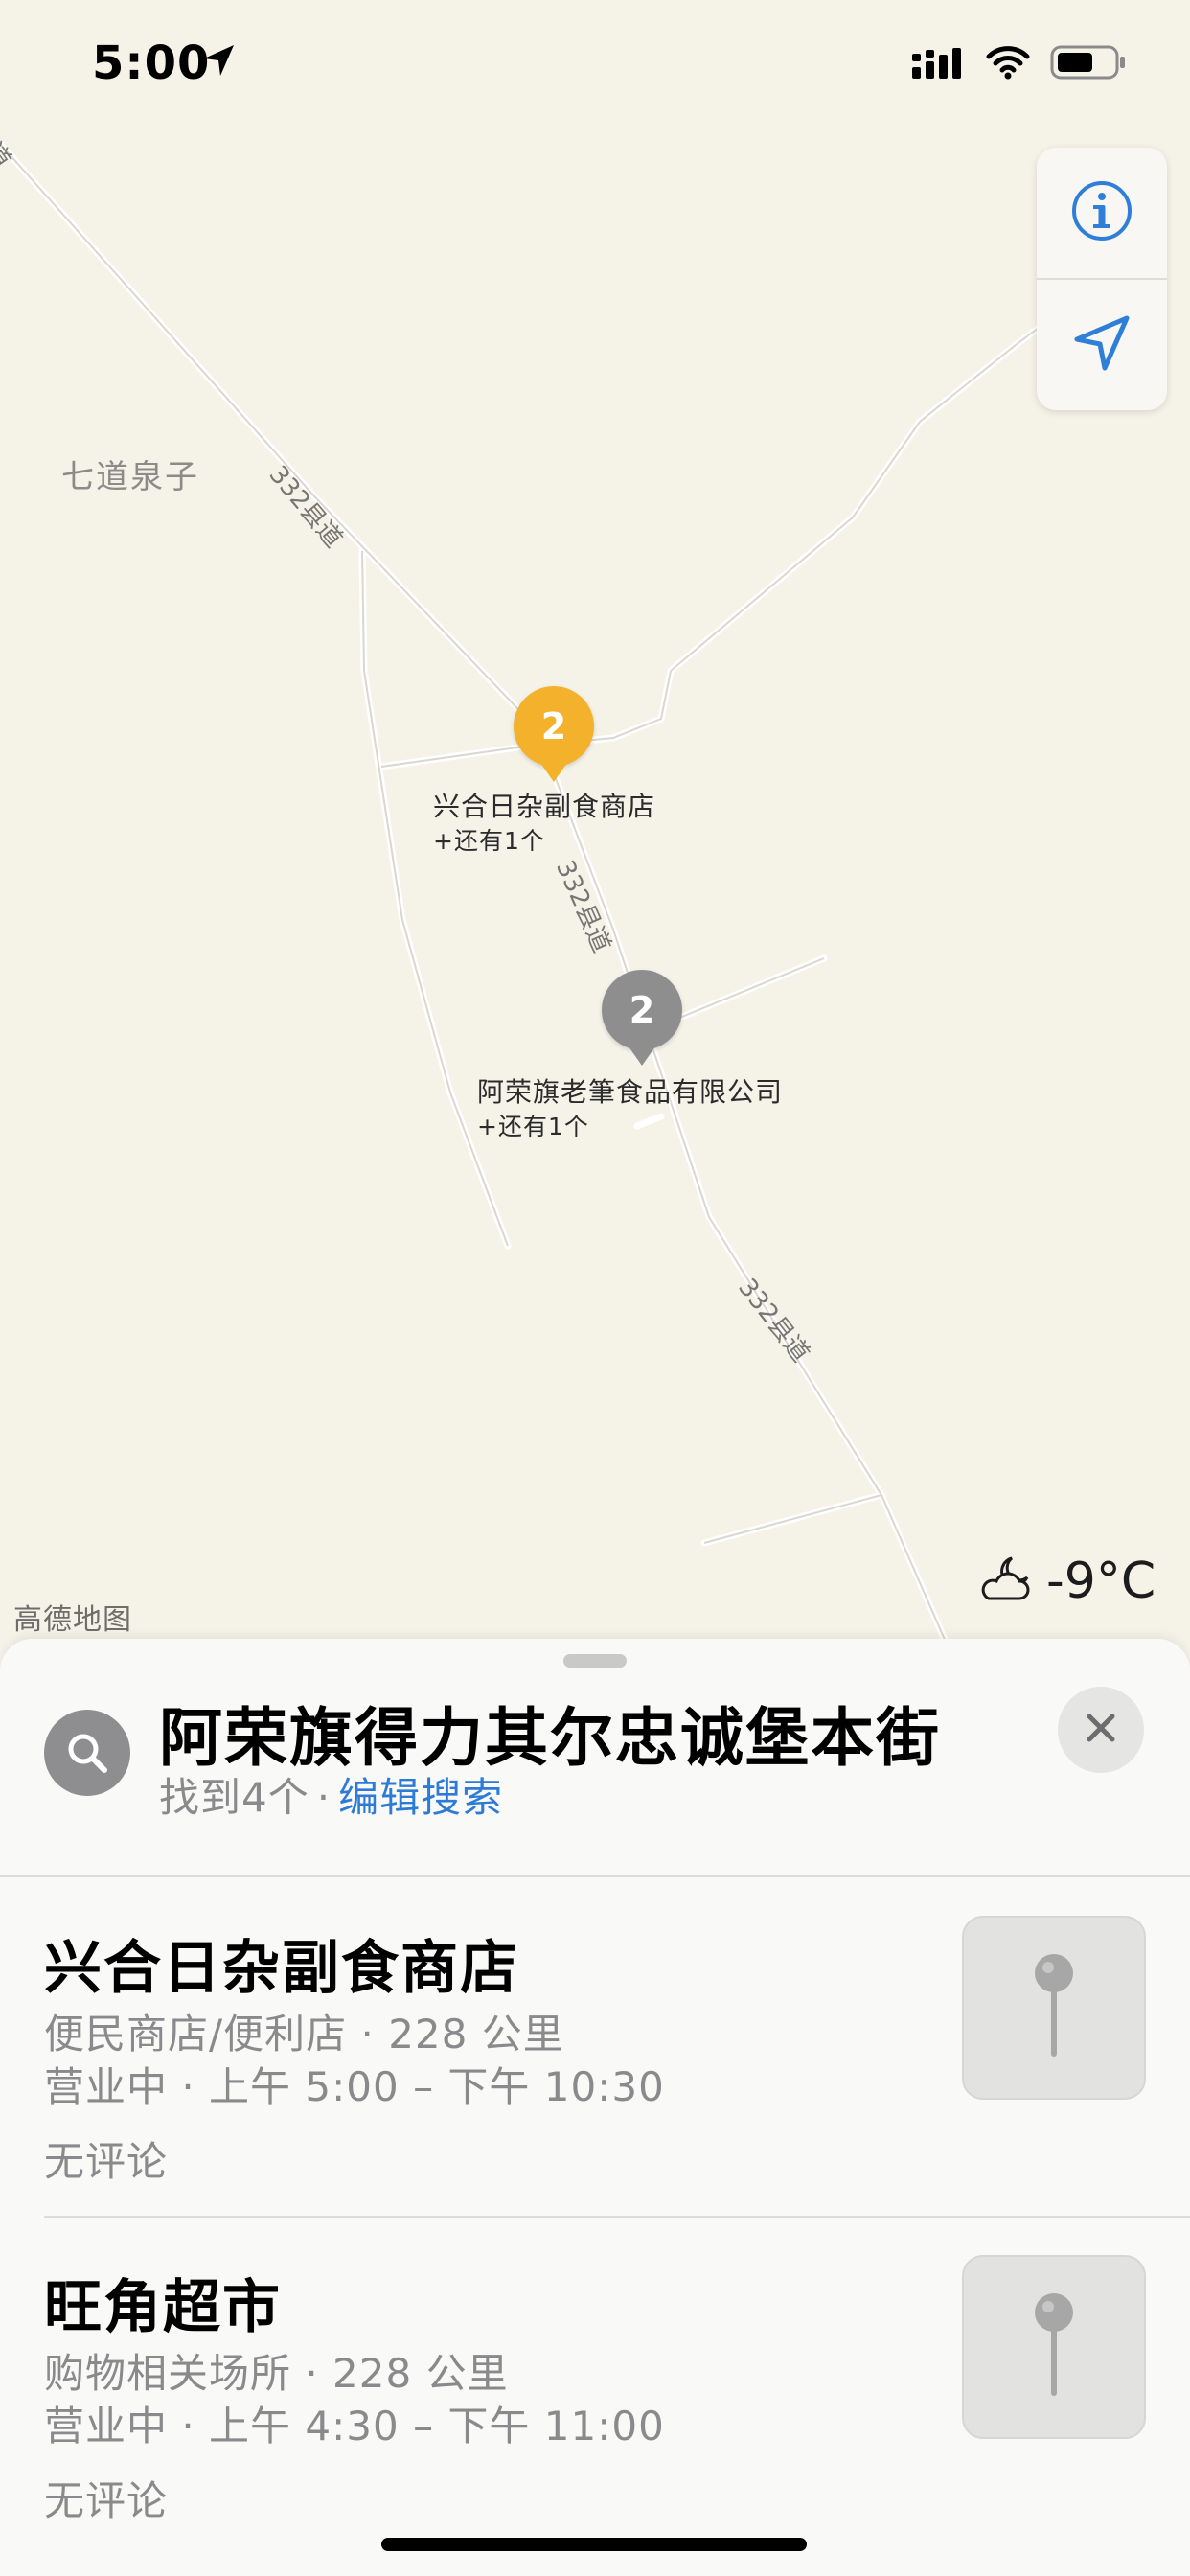 This screenshot has width=1190, height=2576. I want to click on close-icon, so click(1101, 1730).